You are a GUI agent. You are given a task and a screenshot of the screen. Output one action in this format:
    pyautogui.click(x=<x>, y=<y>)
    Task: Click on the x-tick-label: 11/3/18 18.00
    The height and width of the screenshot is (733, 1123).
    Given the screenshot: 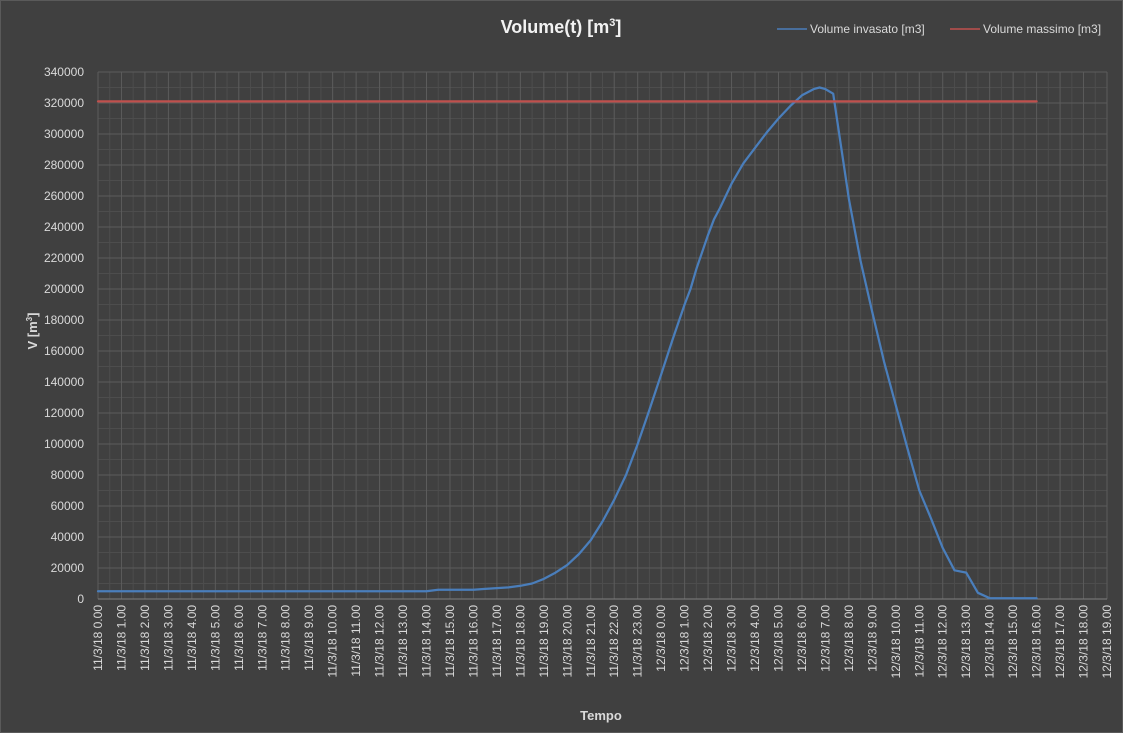 What is the action you would take?
    pyautogui.click(x=520, y=641)
    